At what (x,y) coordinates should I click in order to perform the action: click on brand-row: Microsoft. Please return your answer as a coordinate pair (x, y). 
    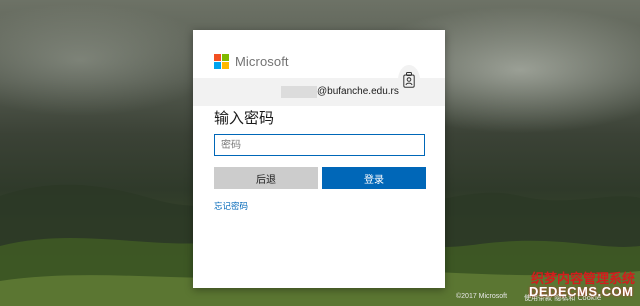
    Looking at the image, I should click on (251, 61).